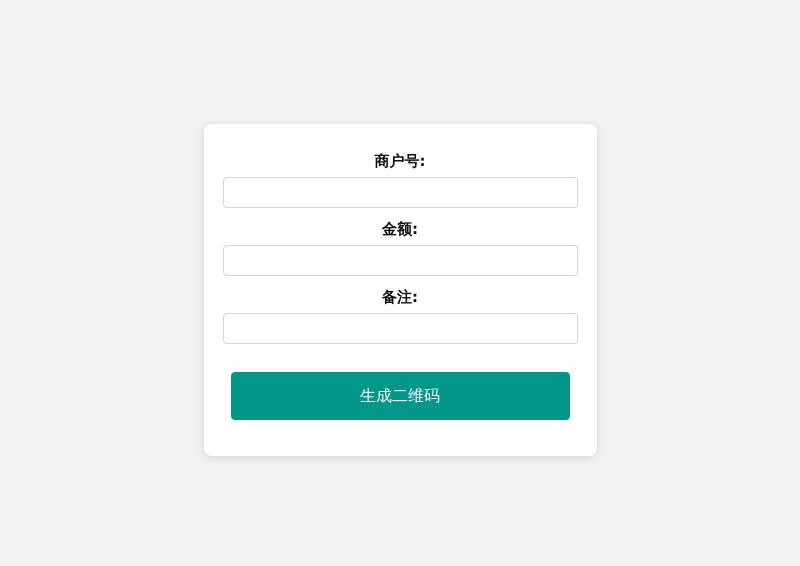  I want to click on field-label: 备注:, so click(400, 297).